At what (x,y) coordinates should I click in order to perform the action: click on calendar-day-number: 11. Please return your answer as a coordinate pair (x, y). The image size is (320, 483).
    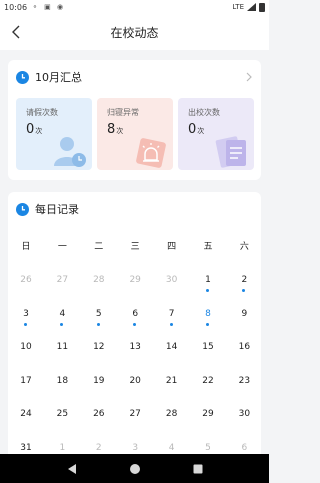
    Looking at the image, I should click on (62, 347).